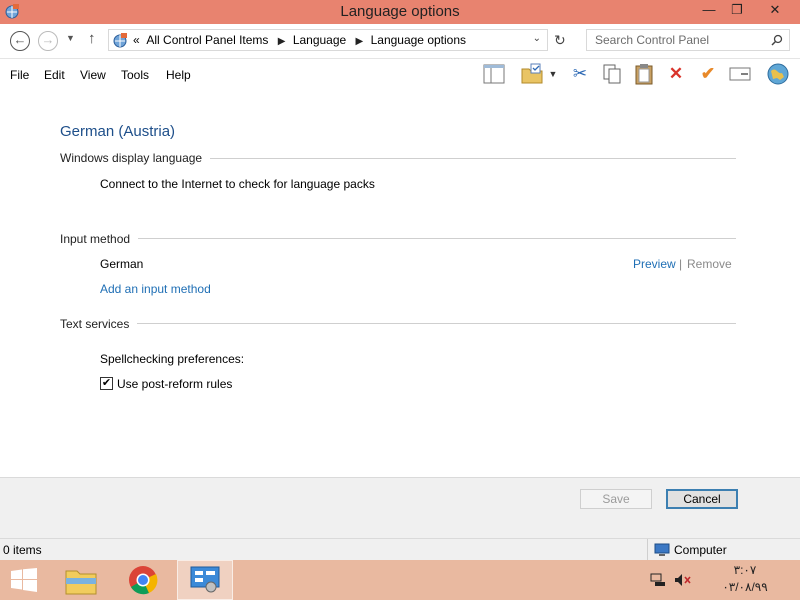  What do you see at coordinates (19, 75) in the screenshot?
I see `menu-file: File` at bounding box center [19, 75].